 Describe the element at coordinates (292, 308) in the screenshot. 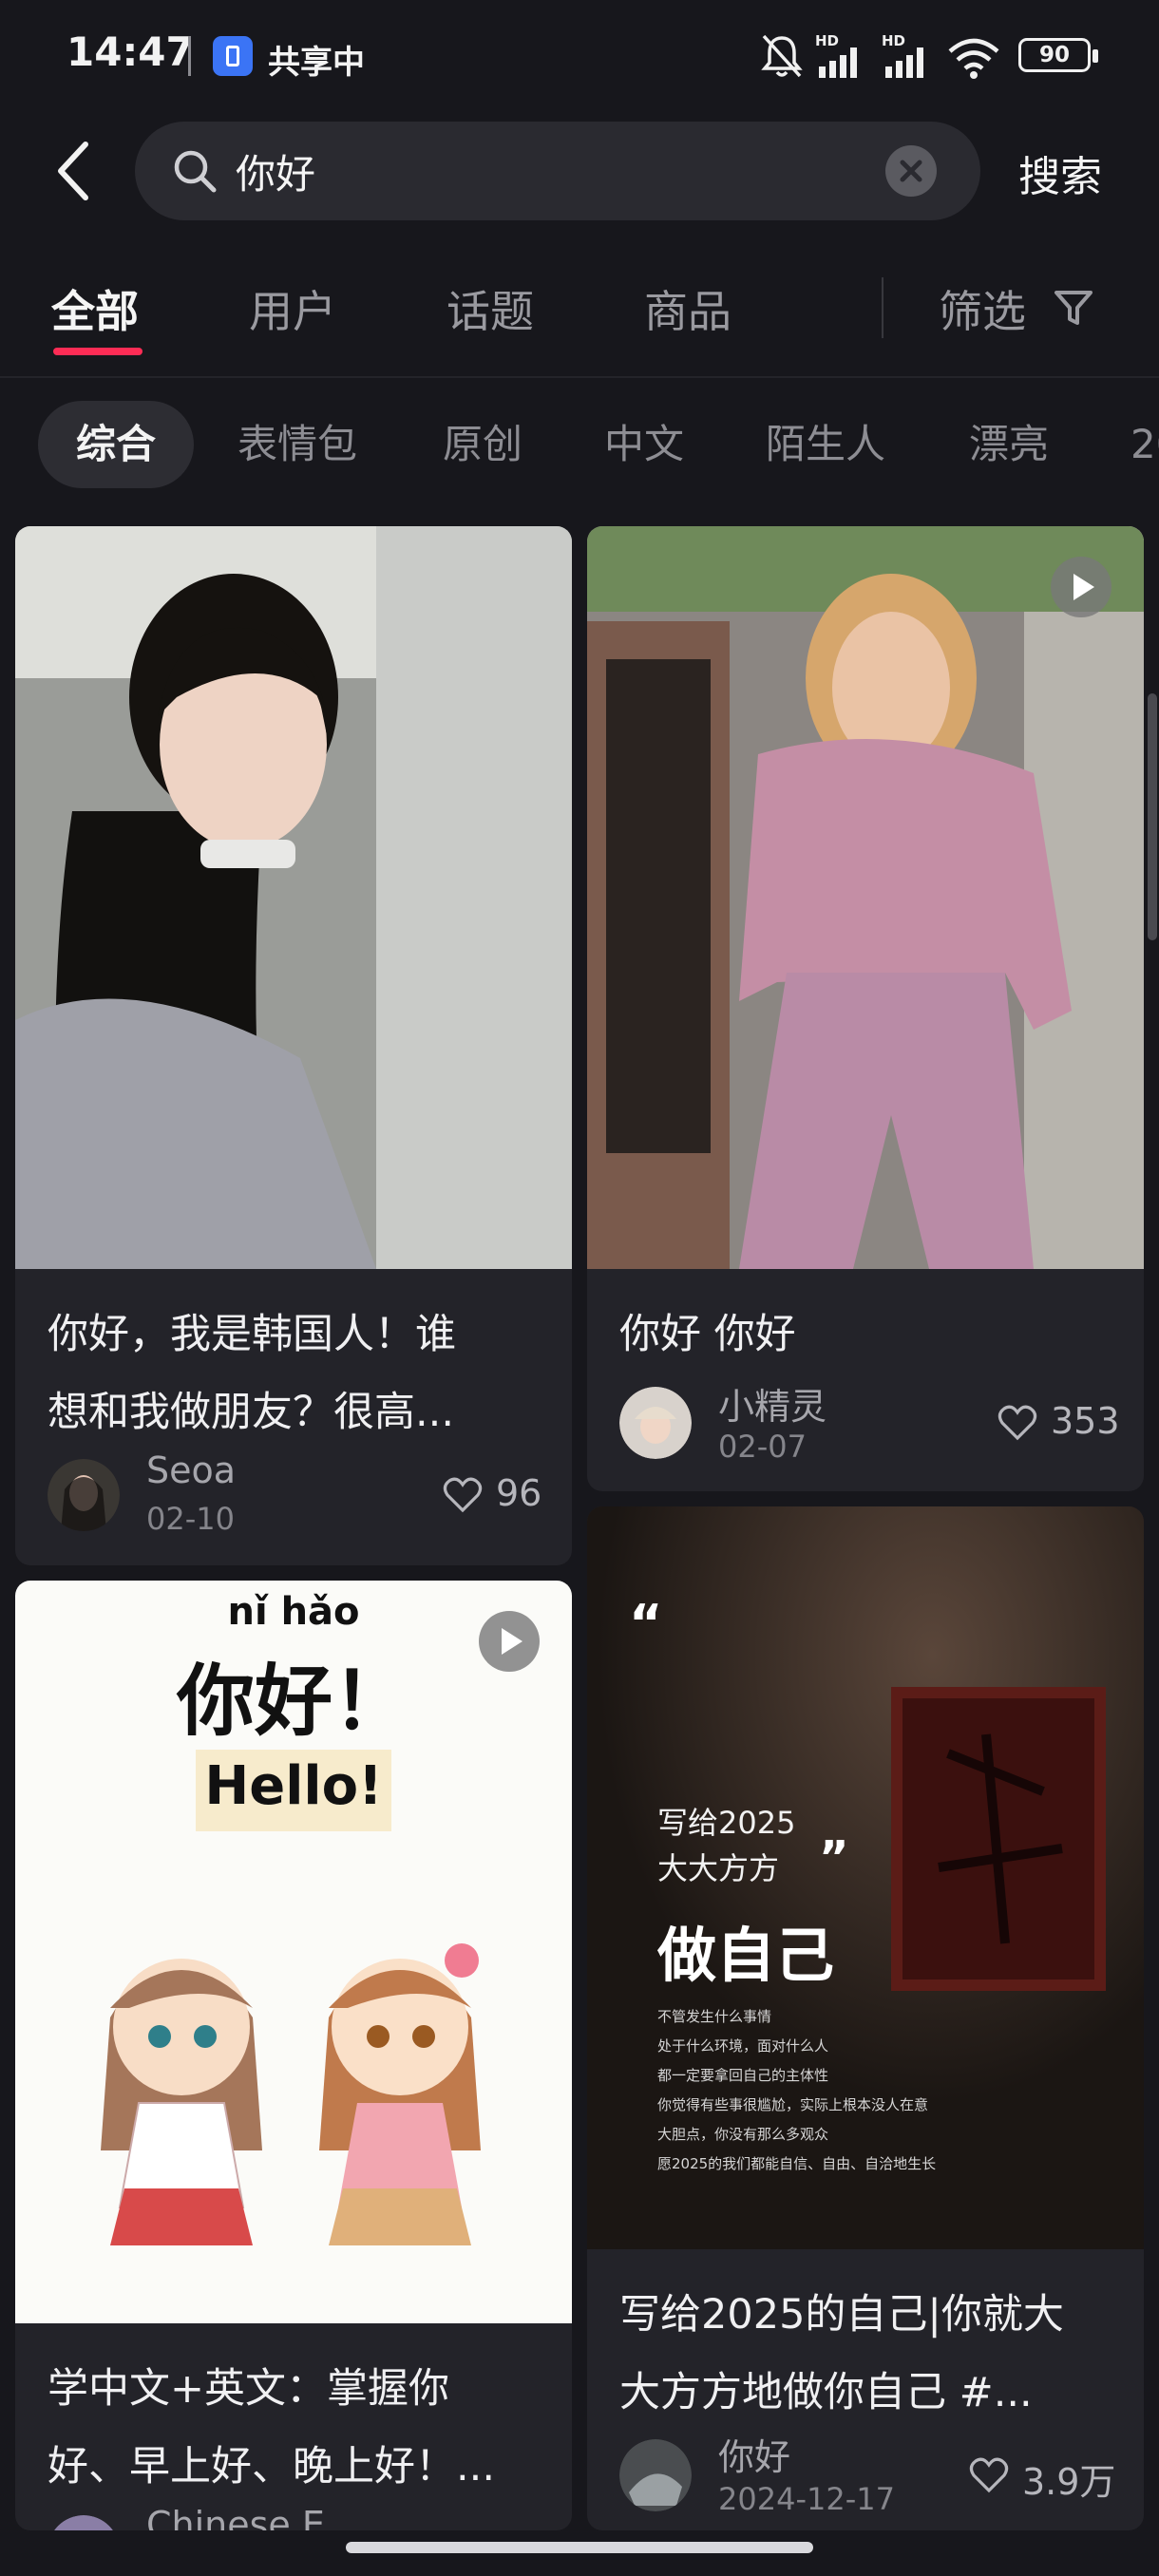

I see `tab-users: 用户` at that location.